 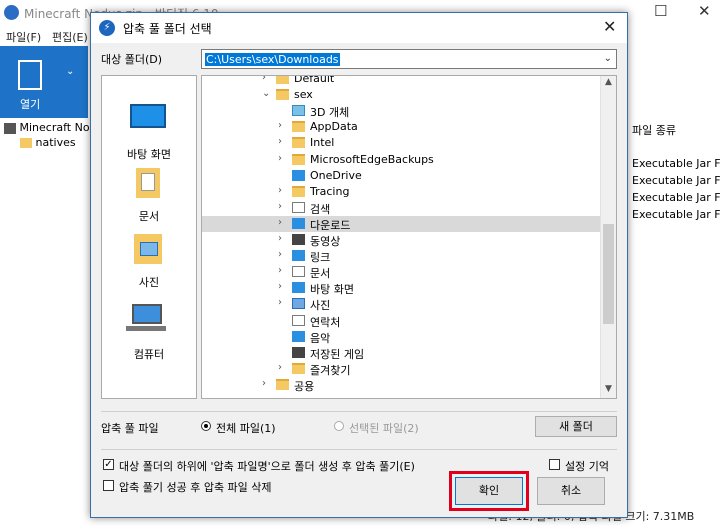 I want to click on tree-item-label: 검색, so click(x=320, y=209).